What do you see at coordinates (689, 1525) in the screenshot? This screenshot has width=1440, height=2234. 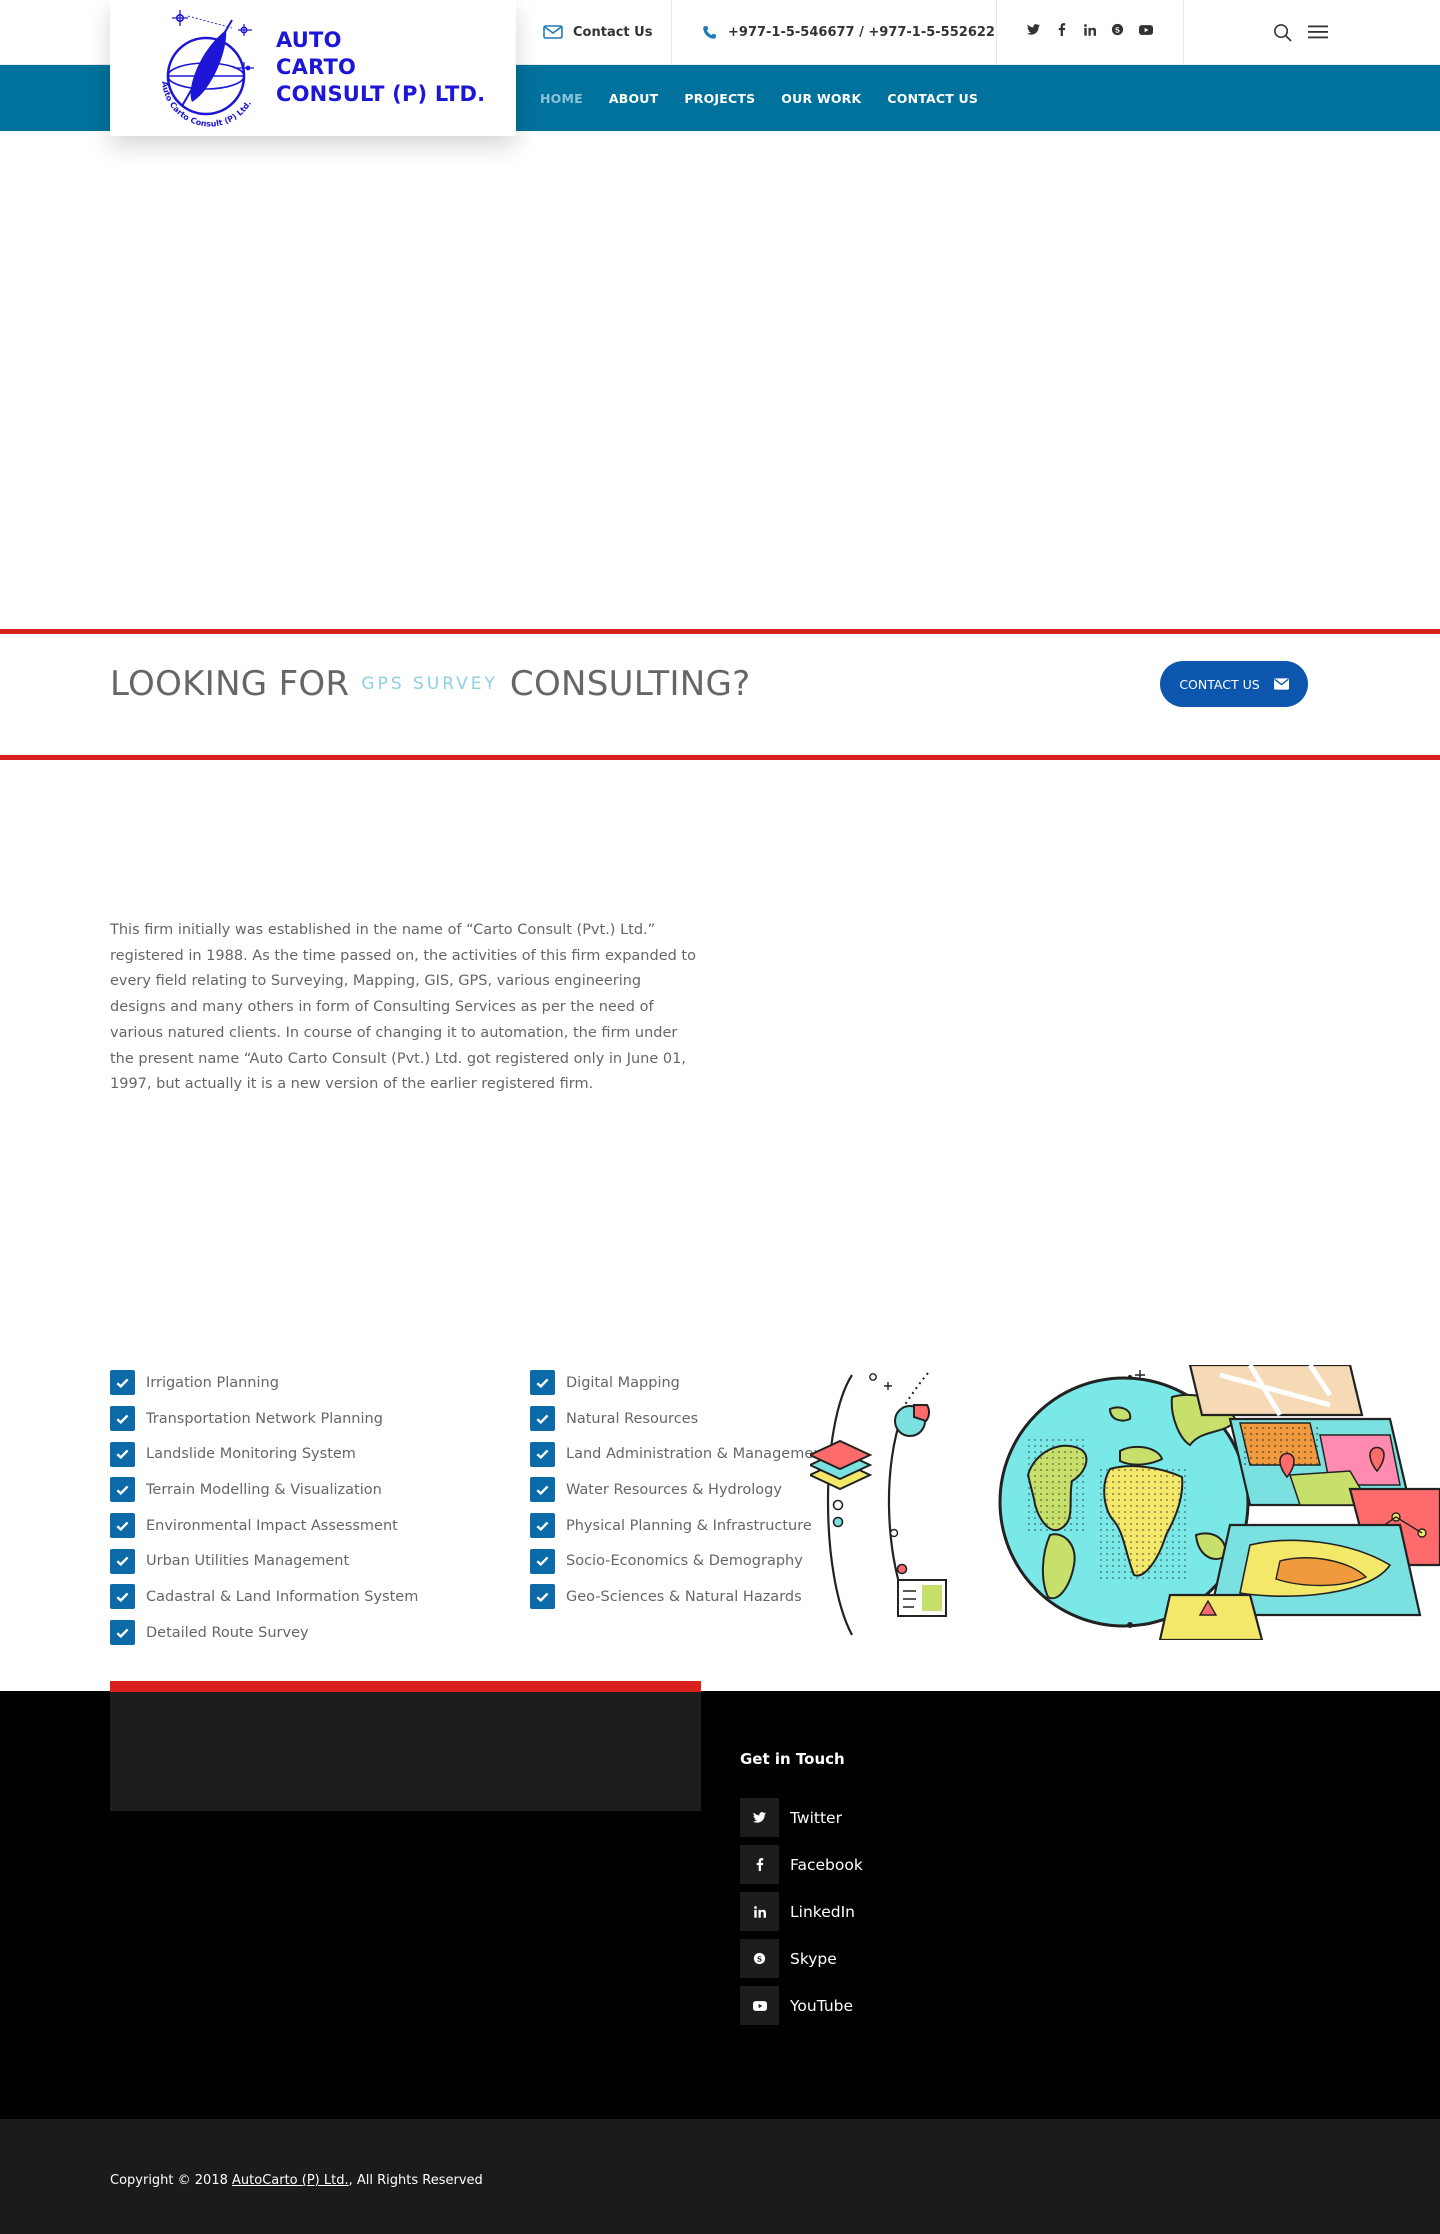 I see `service-label: Physical Planning & Infrastructure` at bounding box center [689, 1525].